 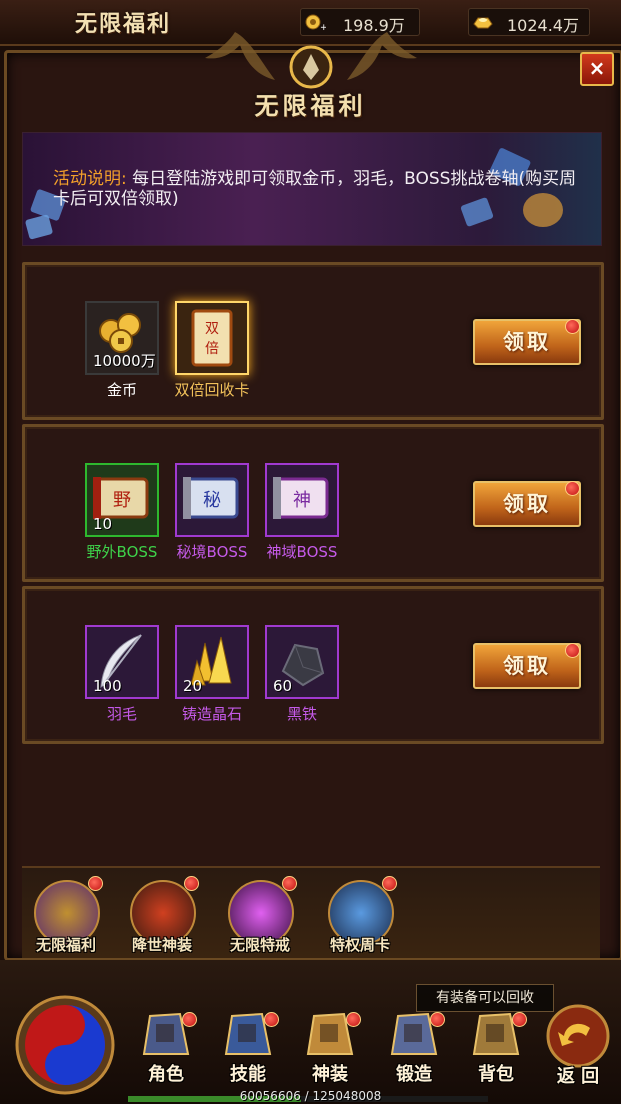 I want to click on reward-slot: 100, so click(x=122, y=662).